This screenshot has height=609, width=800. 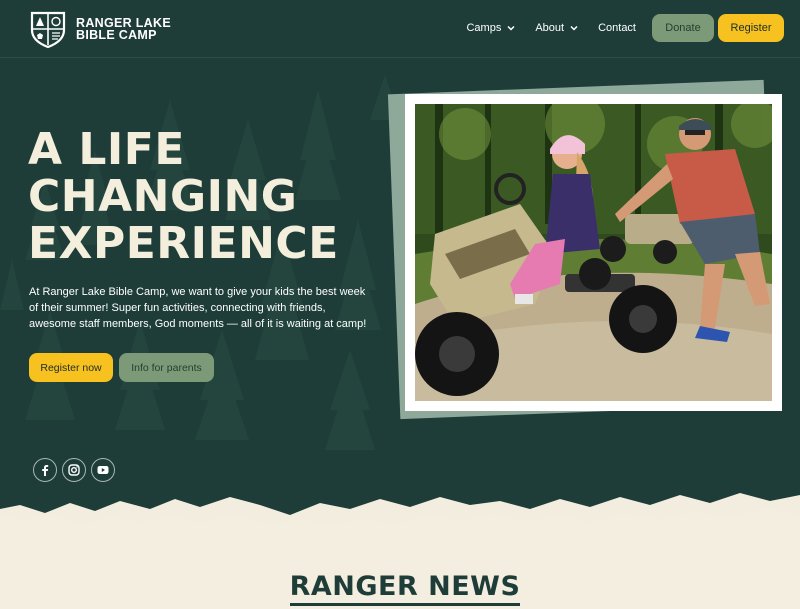 What do you see at coordinates (166, 367) in the screenshot?
I see `info-for-parents-button: Info for parents` at bounding box center [166, 367].